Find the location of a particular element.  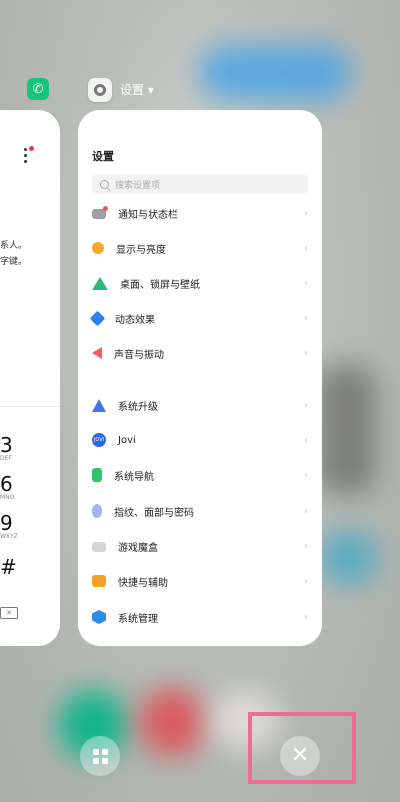

system-management-icon is located at coordinates (99, 617).